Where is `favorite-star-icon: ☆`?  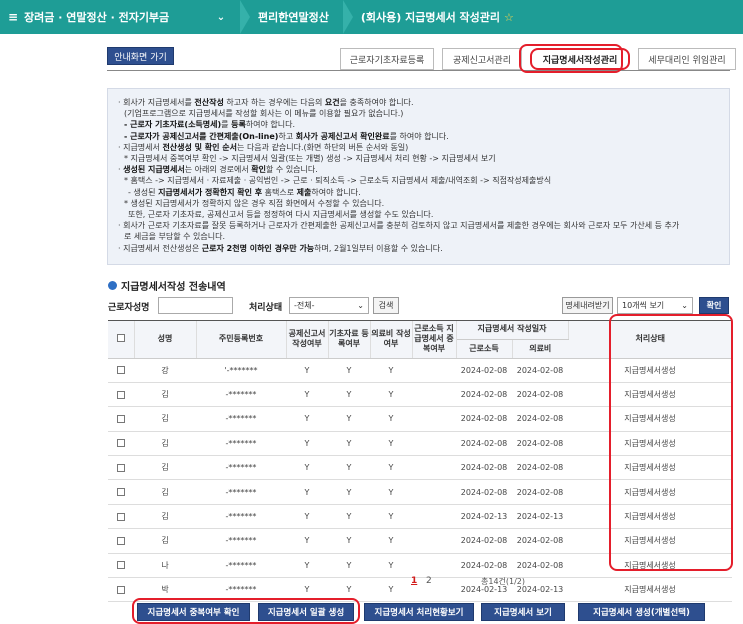 favorite-star-icon: ☆ is located at coordinates (509, 17).